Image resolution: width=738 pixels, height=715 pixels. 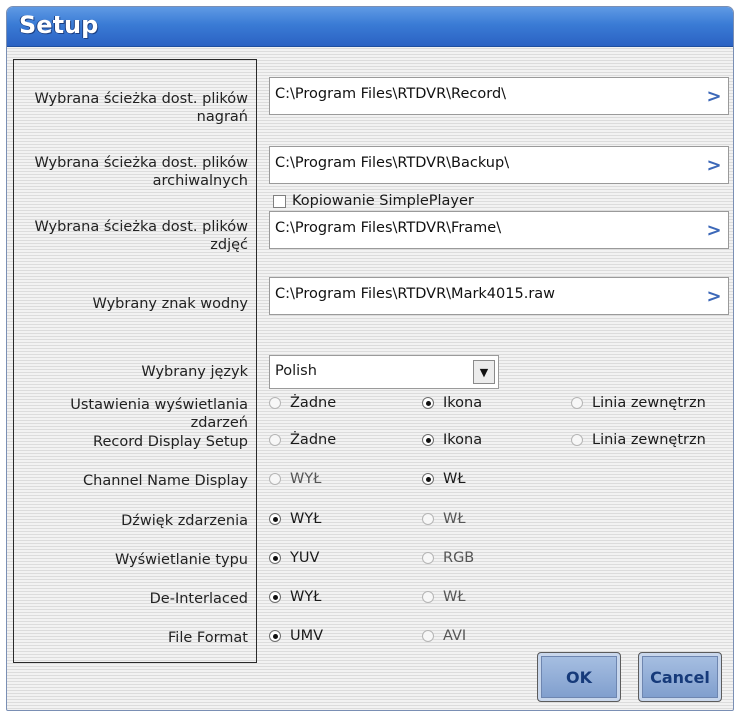 I want to click on event-display-icon-radio: Ikona, so click(x=452, y=403).